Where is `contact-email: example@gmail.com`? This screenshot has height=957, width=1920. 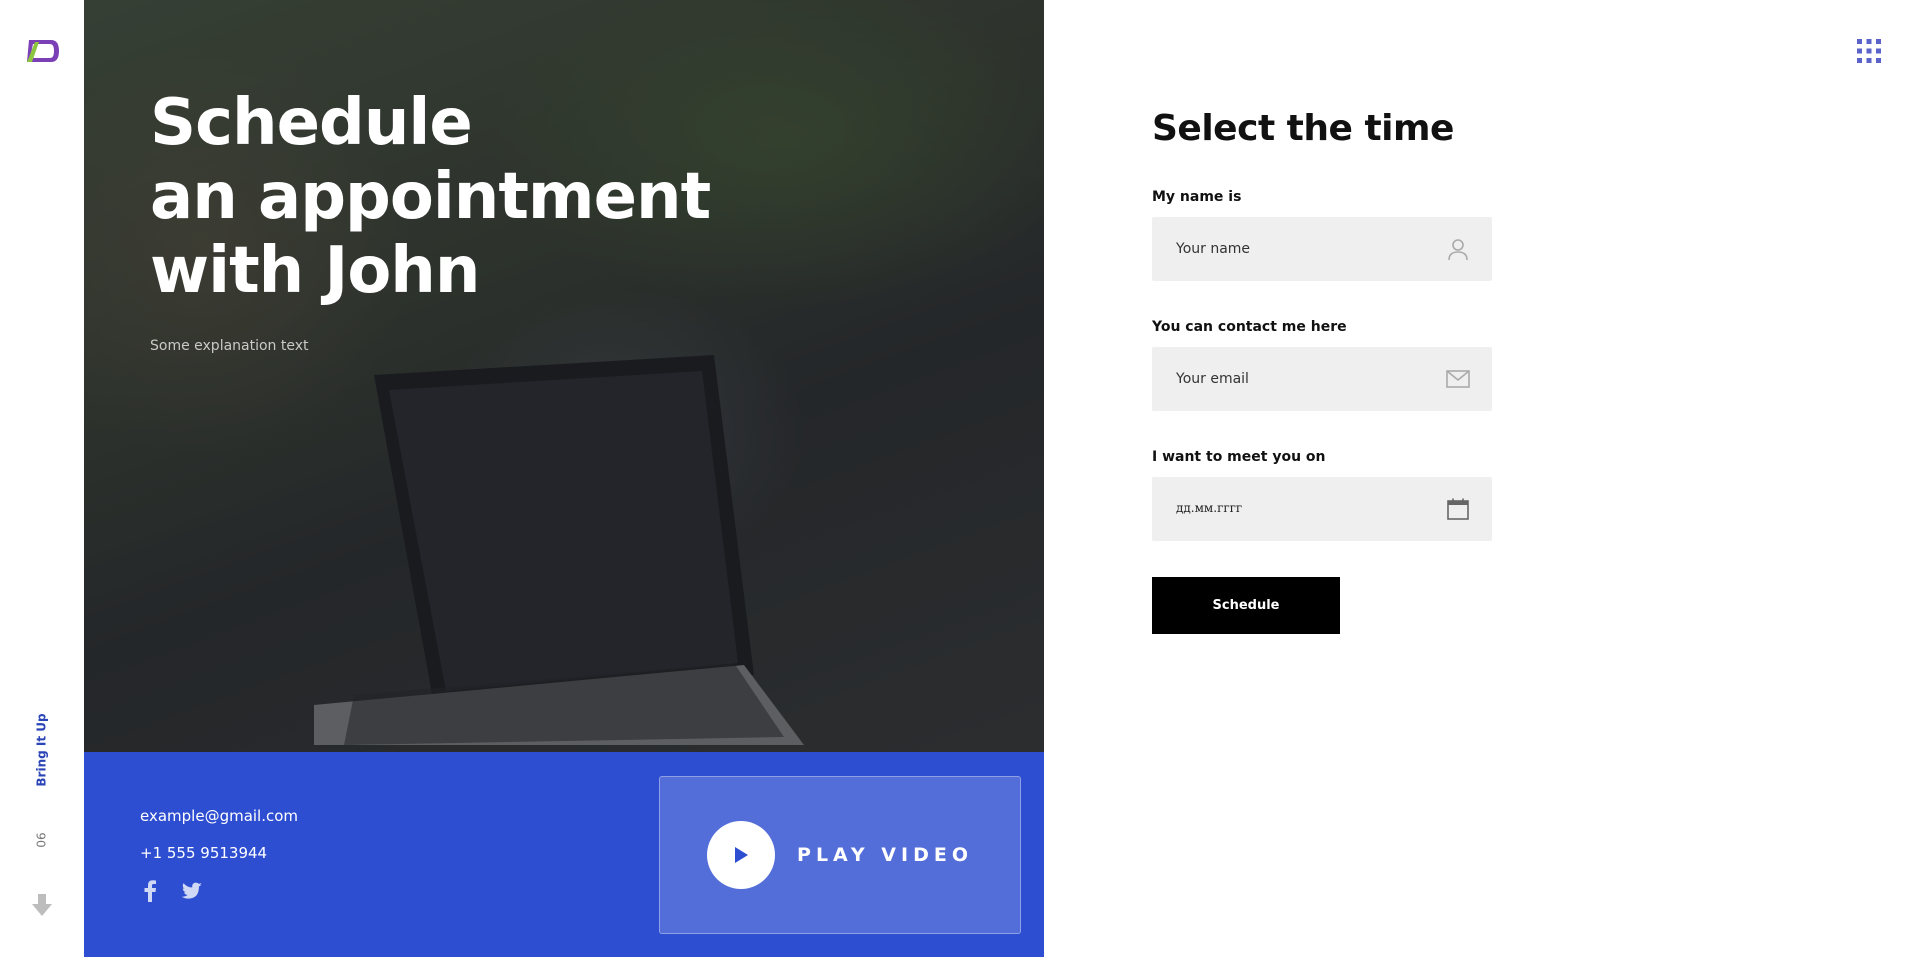
contact-email: example@gmail.com is located at coordinates (219, 816).